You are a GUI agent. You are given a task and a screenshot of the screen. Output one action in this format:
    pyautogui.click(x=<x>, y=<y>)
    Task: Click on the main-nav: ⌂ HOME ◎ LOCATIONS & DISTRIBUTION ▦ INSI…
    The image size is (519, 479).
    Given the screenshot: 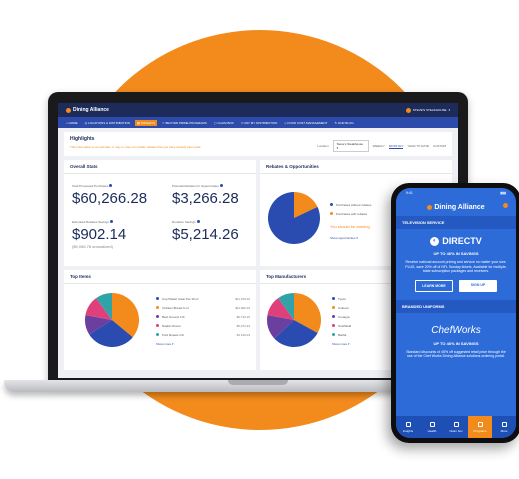 What is the action you would take?
    pyautogui.click(x=258, y=122)
    